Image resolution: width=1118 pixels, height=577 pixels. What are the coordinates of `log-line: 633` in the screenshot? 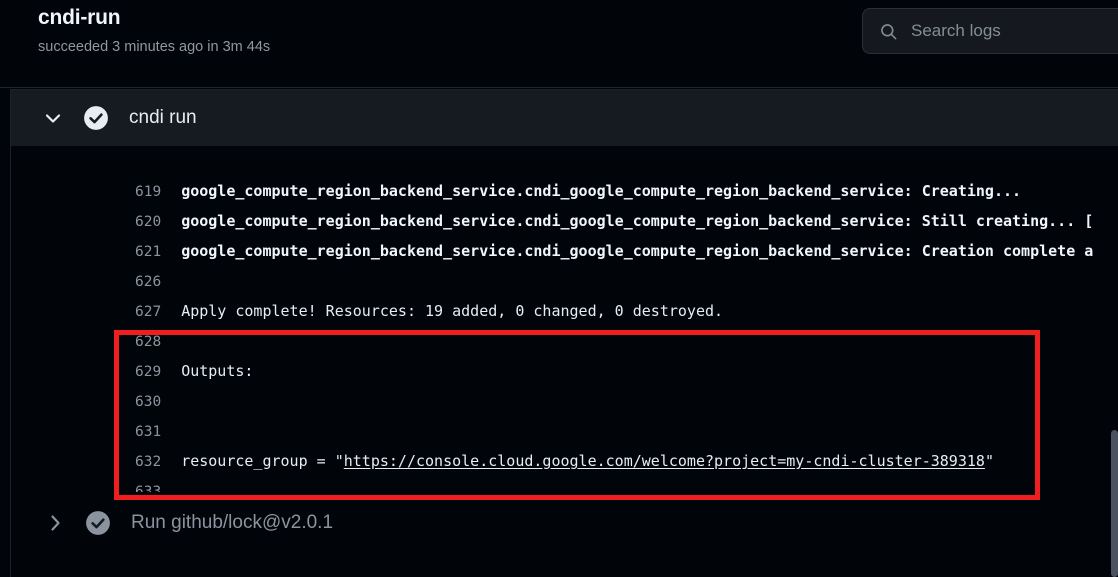 It's located at (564, 469).